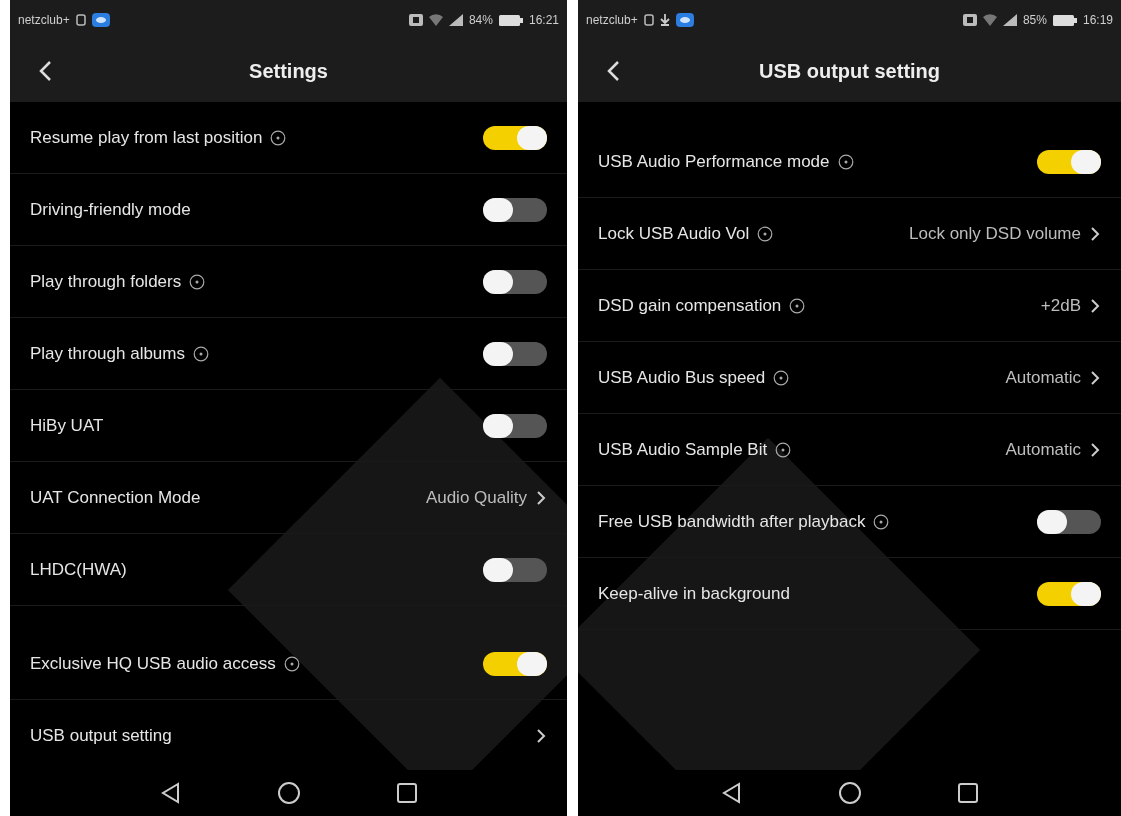  What do you see at coordinates (849, 450) in the screenshot?
I see `settings-row: USB Audio Sample Bit Automatic` at bounding box center [849, 450].